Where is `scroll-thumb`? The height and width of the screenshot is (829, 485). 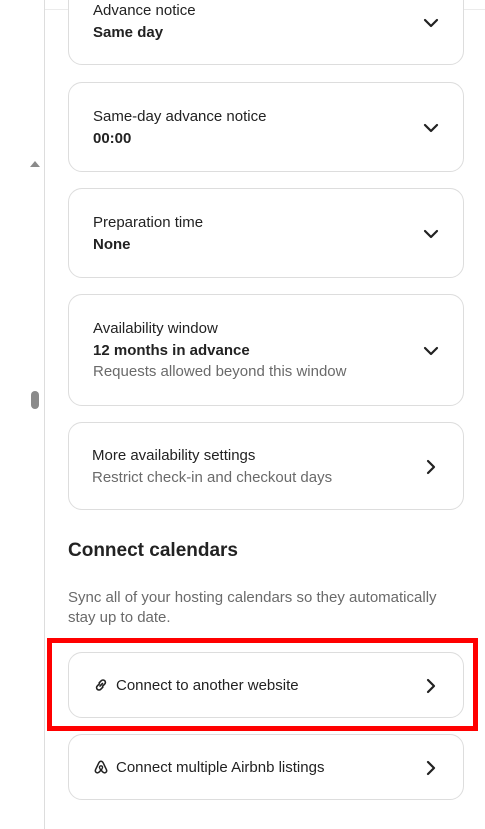
scroll-thumb is located at coordinates (35, 400).